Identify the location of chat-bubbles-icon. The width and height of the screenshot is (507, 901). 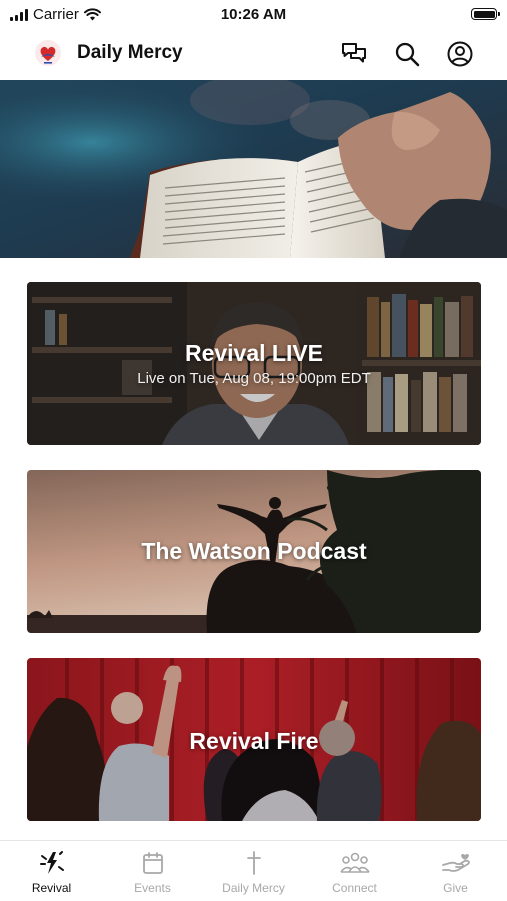
(354, 53).